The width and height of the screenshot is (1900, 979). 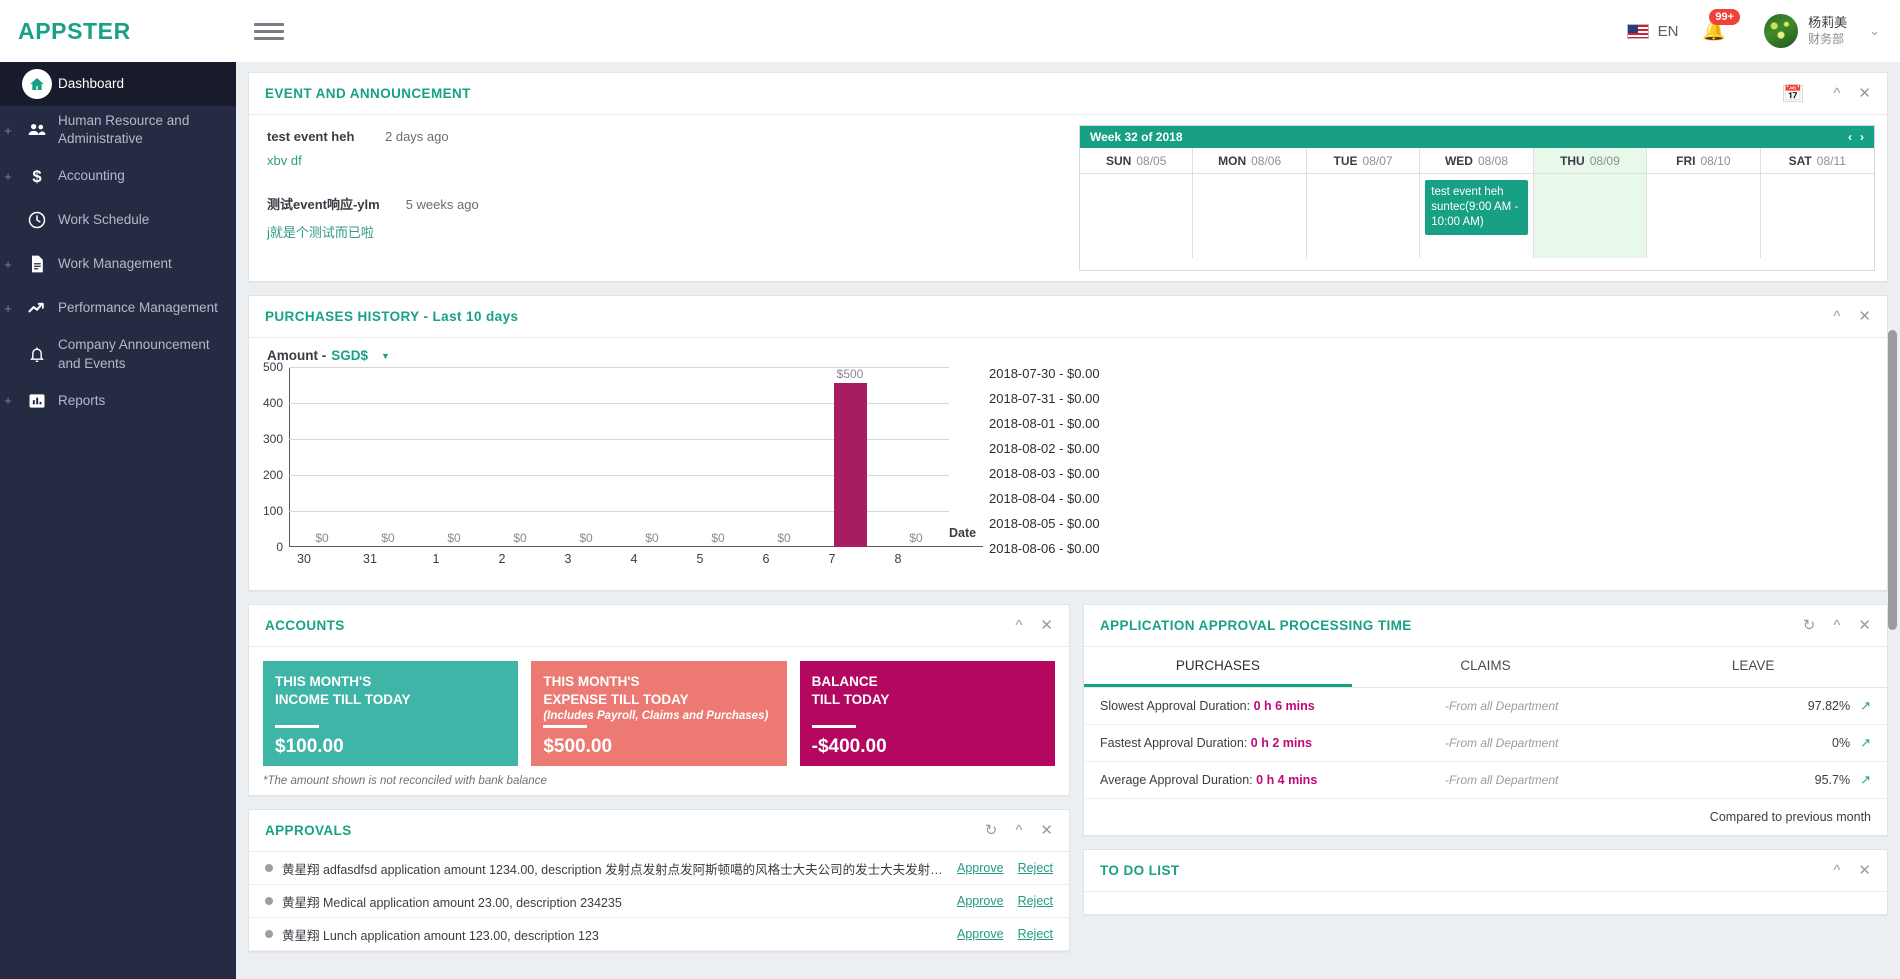 What do you see at coordinates (118, 84) in the screenshot?
I see `sidebar-item-dashboard: Dashboard` at bounding box center [118, 84].